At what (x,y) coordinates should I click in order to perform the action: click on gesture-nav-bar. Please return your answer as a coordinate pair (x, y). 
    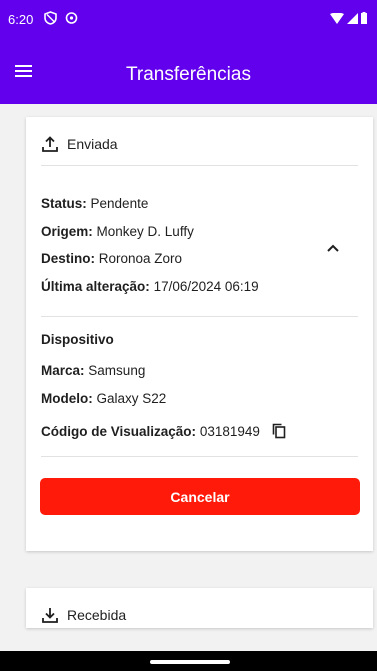
    Looking at the image, I should click on (188, 661).